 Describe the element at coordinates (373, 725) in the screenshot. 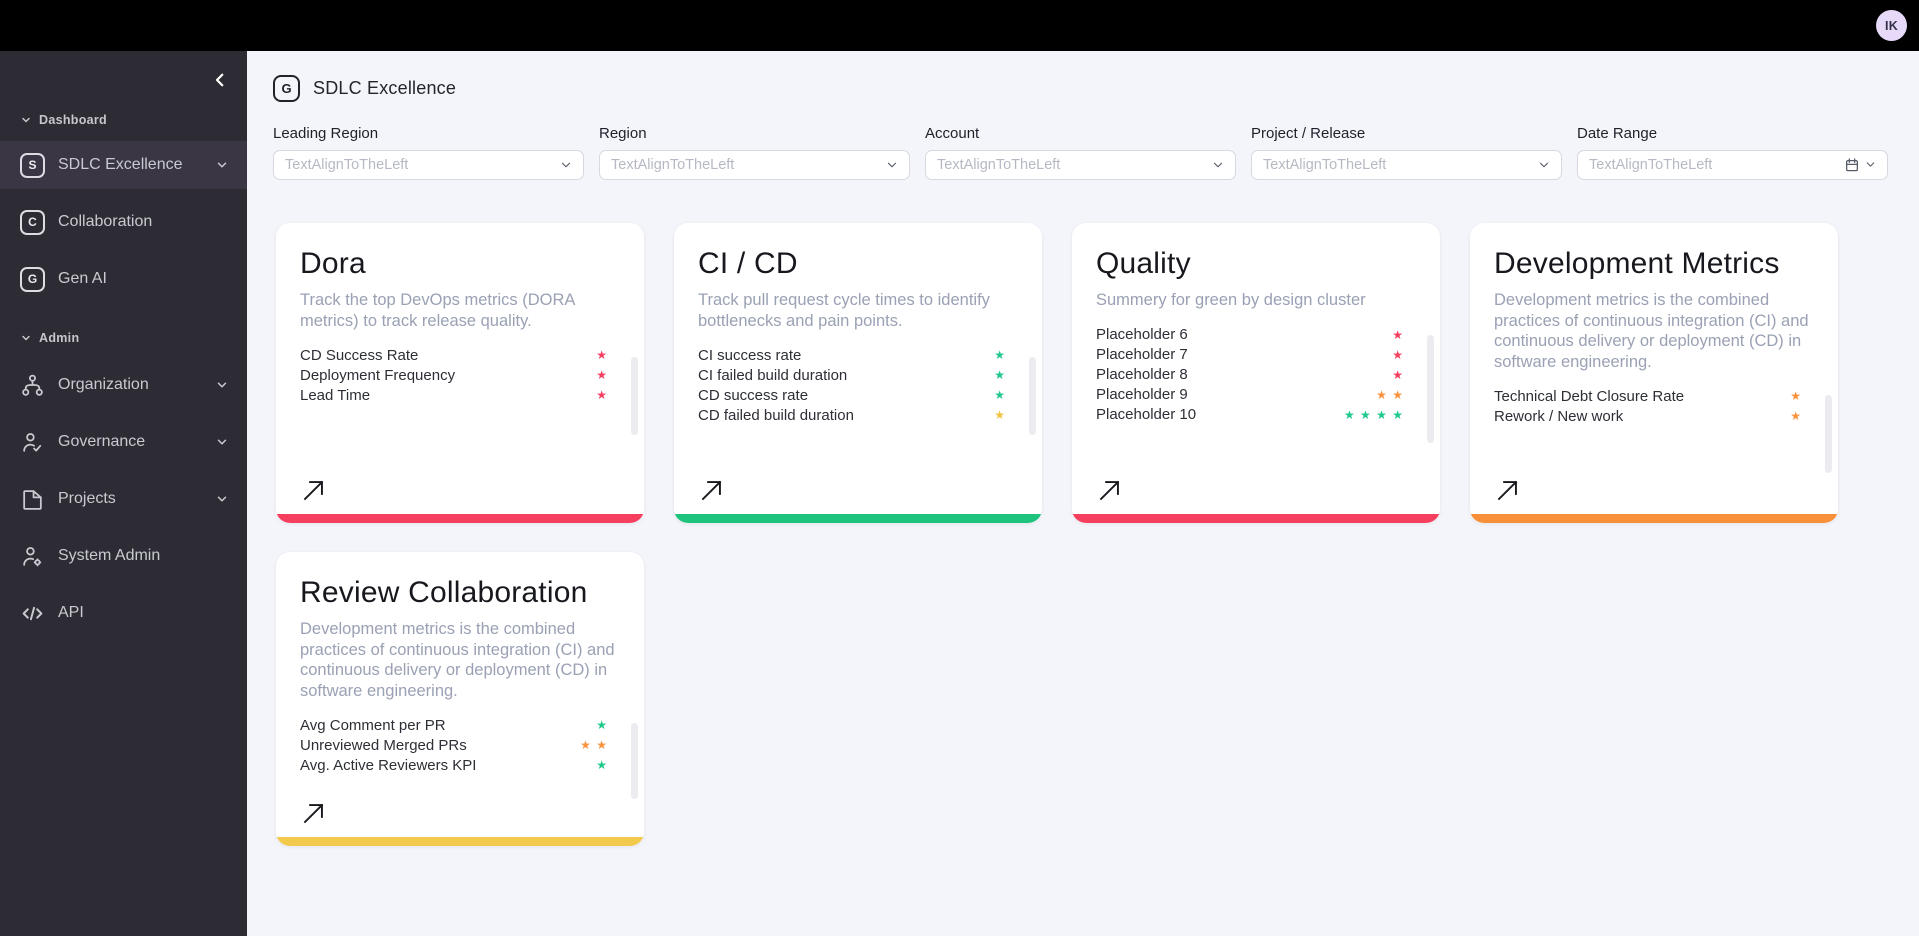

I see `metric-name: Avg Comment per PR` at that location.